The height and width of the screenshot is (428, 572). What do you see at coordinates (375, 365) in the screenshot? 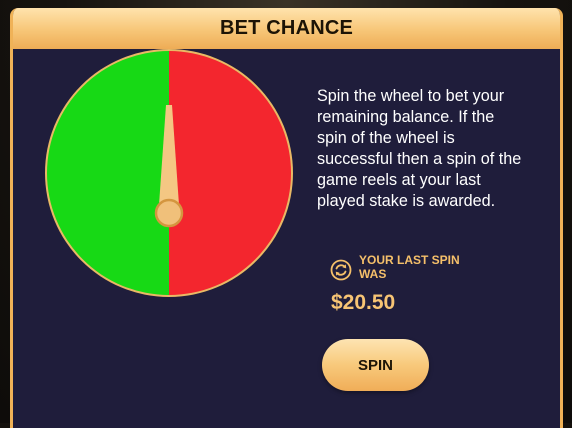
I see `spin-button: SPIN` at bounding box center [375, 365].